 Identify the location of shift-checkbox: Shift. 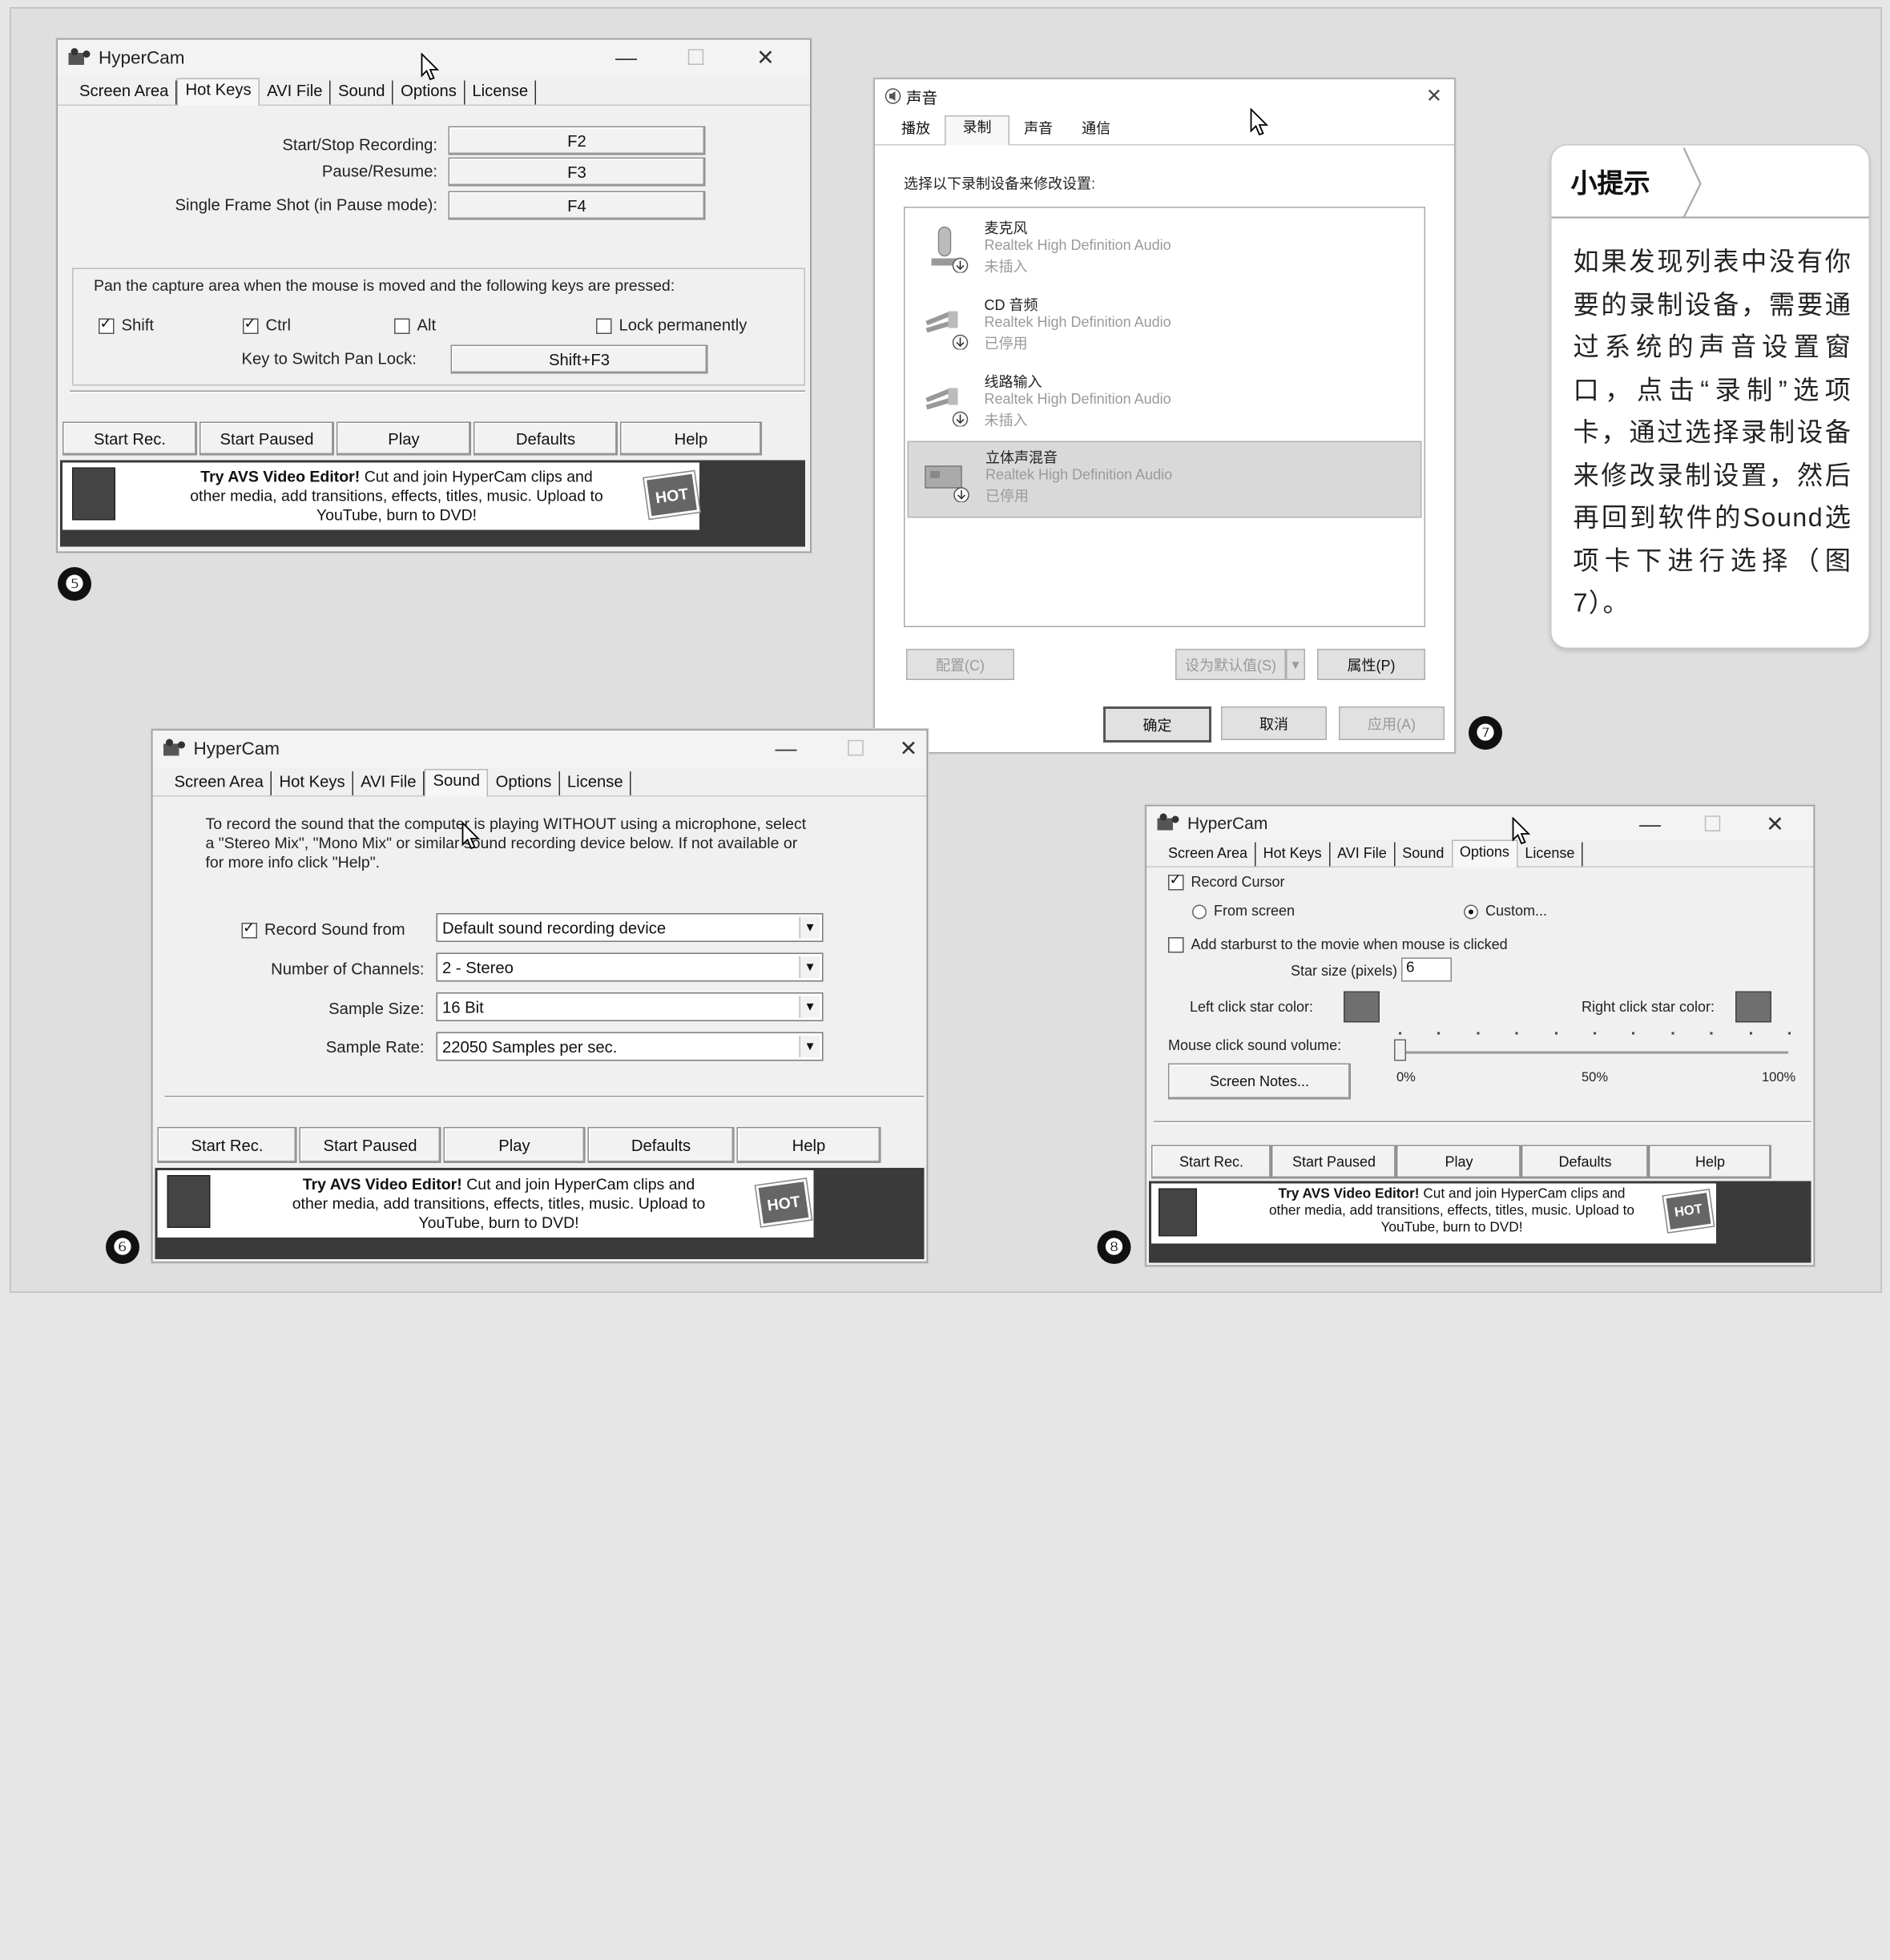
(126, 325).